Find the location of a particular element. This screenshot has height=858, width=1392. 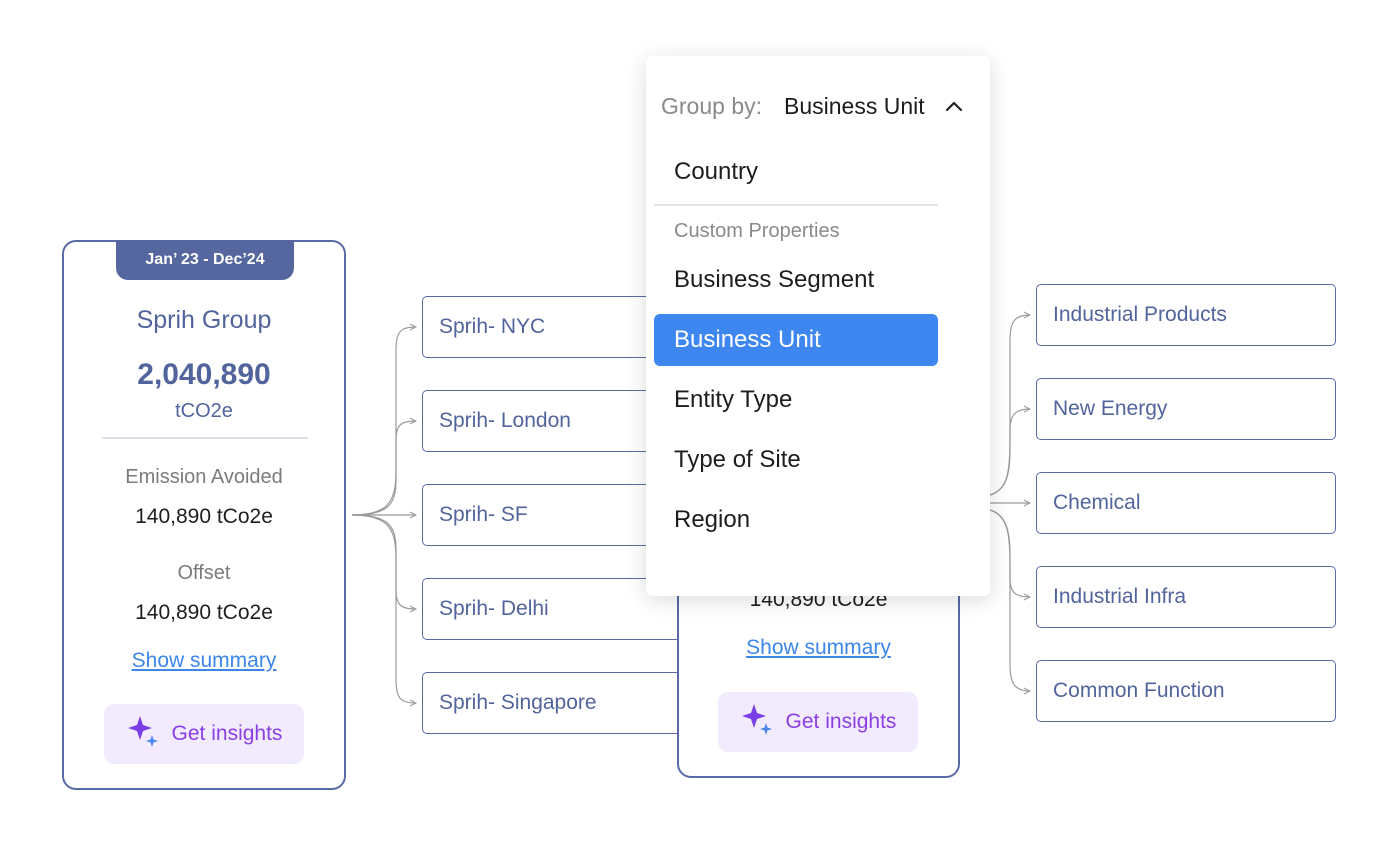

emission-avoided-value: 140,890 tCo2e is located at coordinates (204, 516).